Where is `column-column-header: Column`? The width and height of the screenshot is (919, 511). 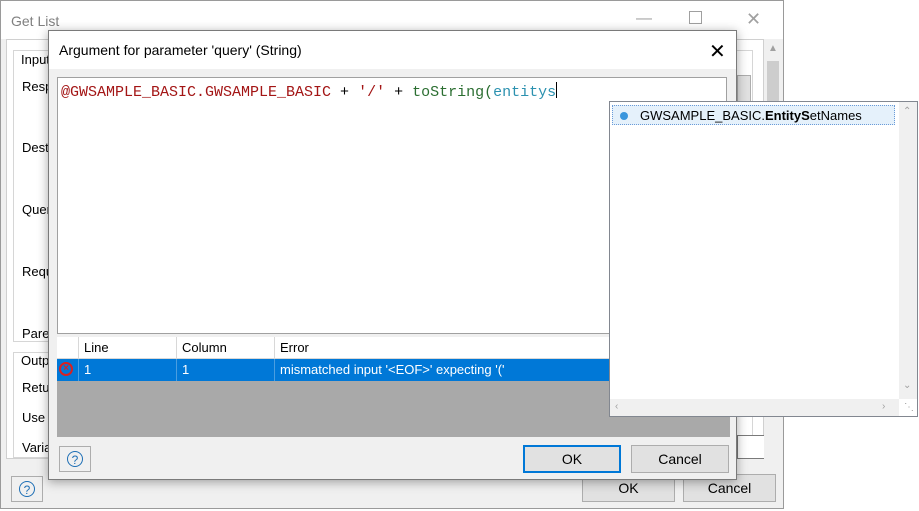 column-column-header: Column is located at coordinates (226, 348).